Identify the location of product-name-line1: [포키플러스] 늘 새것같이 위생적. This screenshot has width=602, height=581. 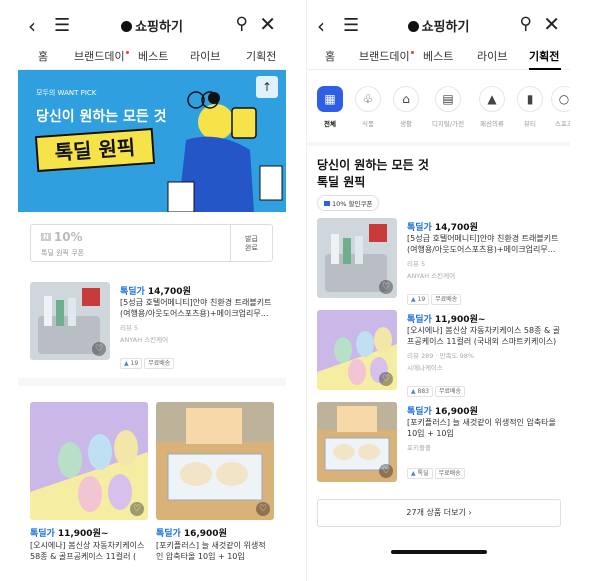
(211, 545).